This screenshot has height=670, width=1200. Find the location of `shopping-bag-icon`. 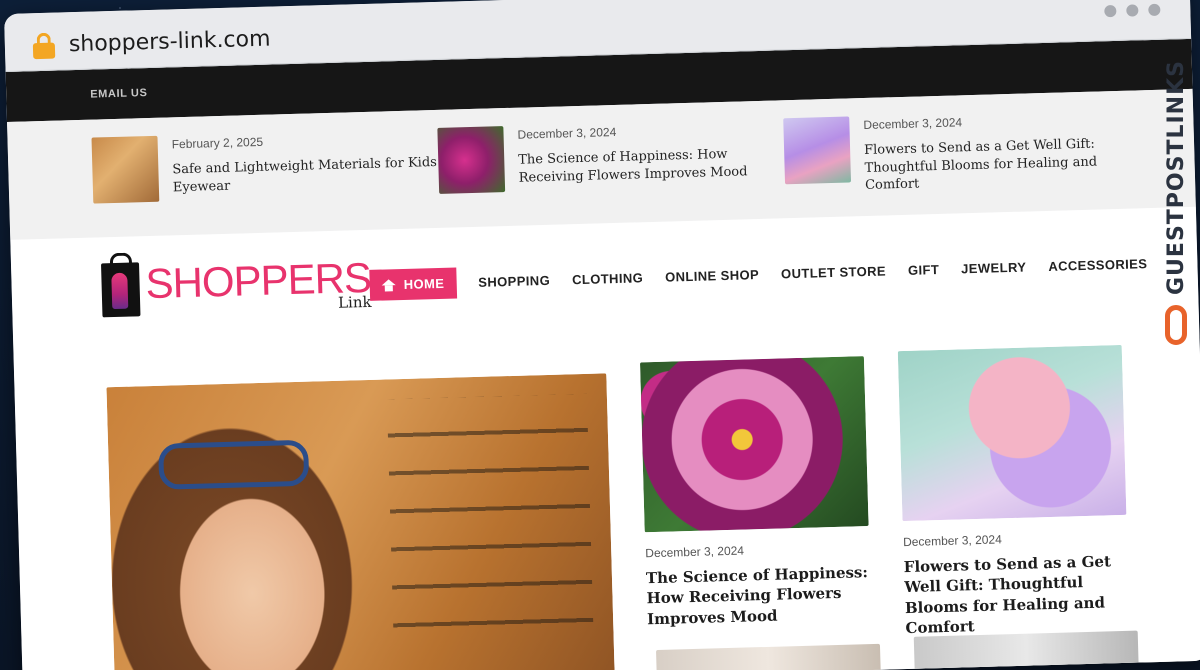

shopping-bag-icon is located at coordinates (121, 290).